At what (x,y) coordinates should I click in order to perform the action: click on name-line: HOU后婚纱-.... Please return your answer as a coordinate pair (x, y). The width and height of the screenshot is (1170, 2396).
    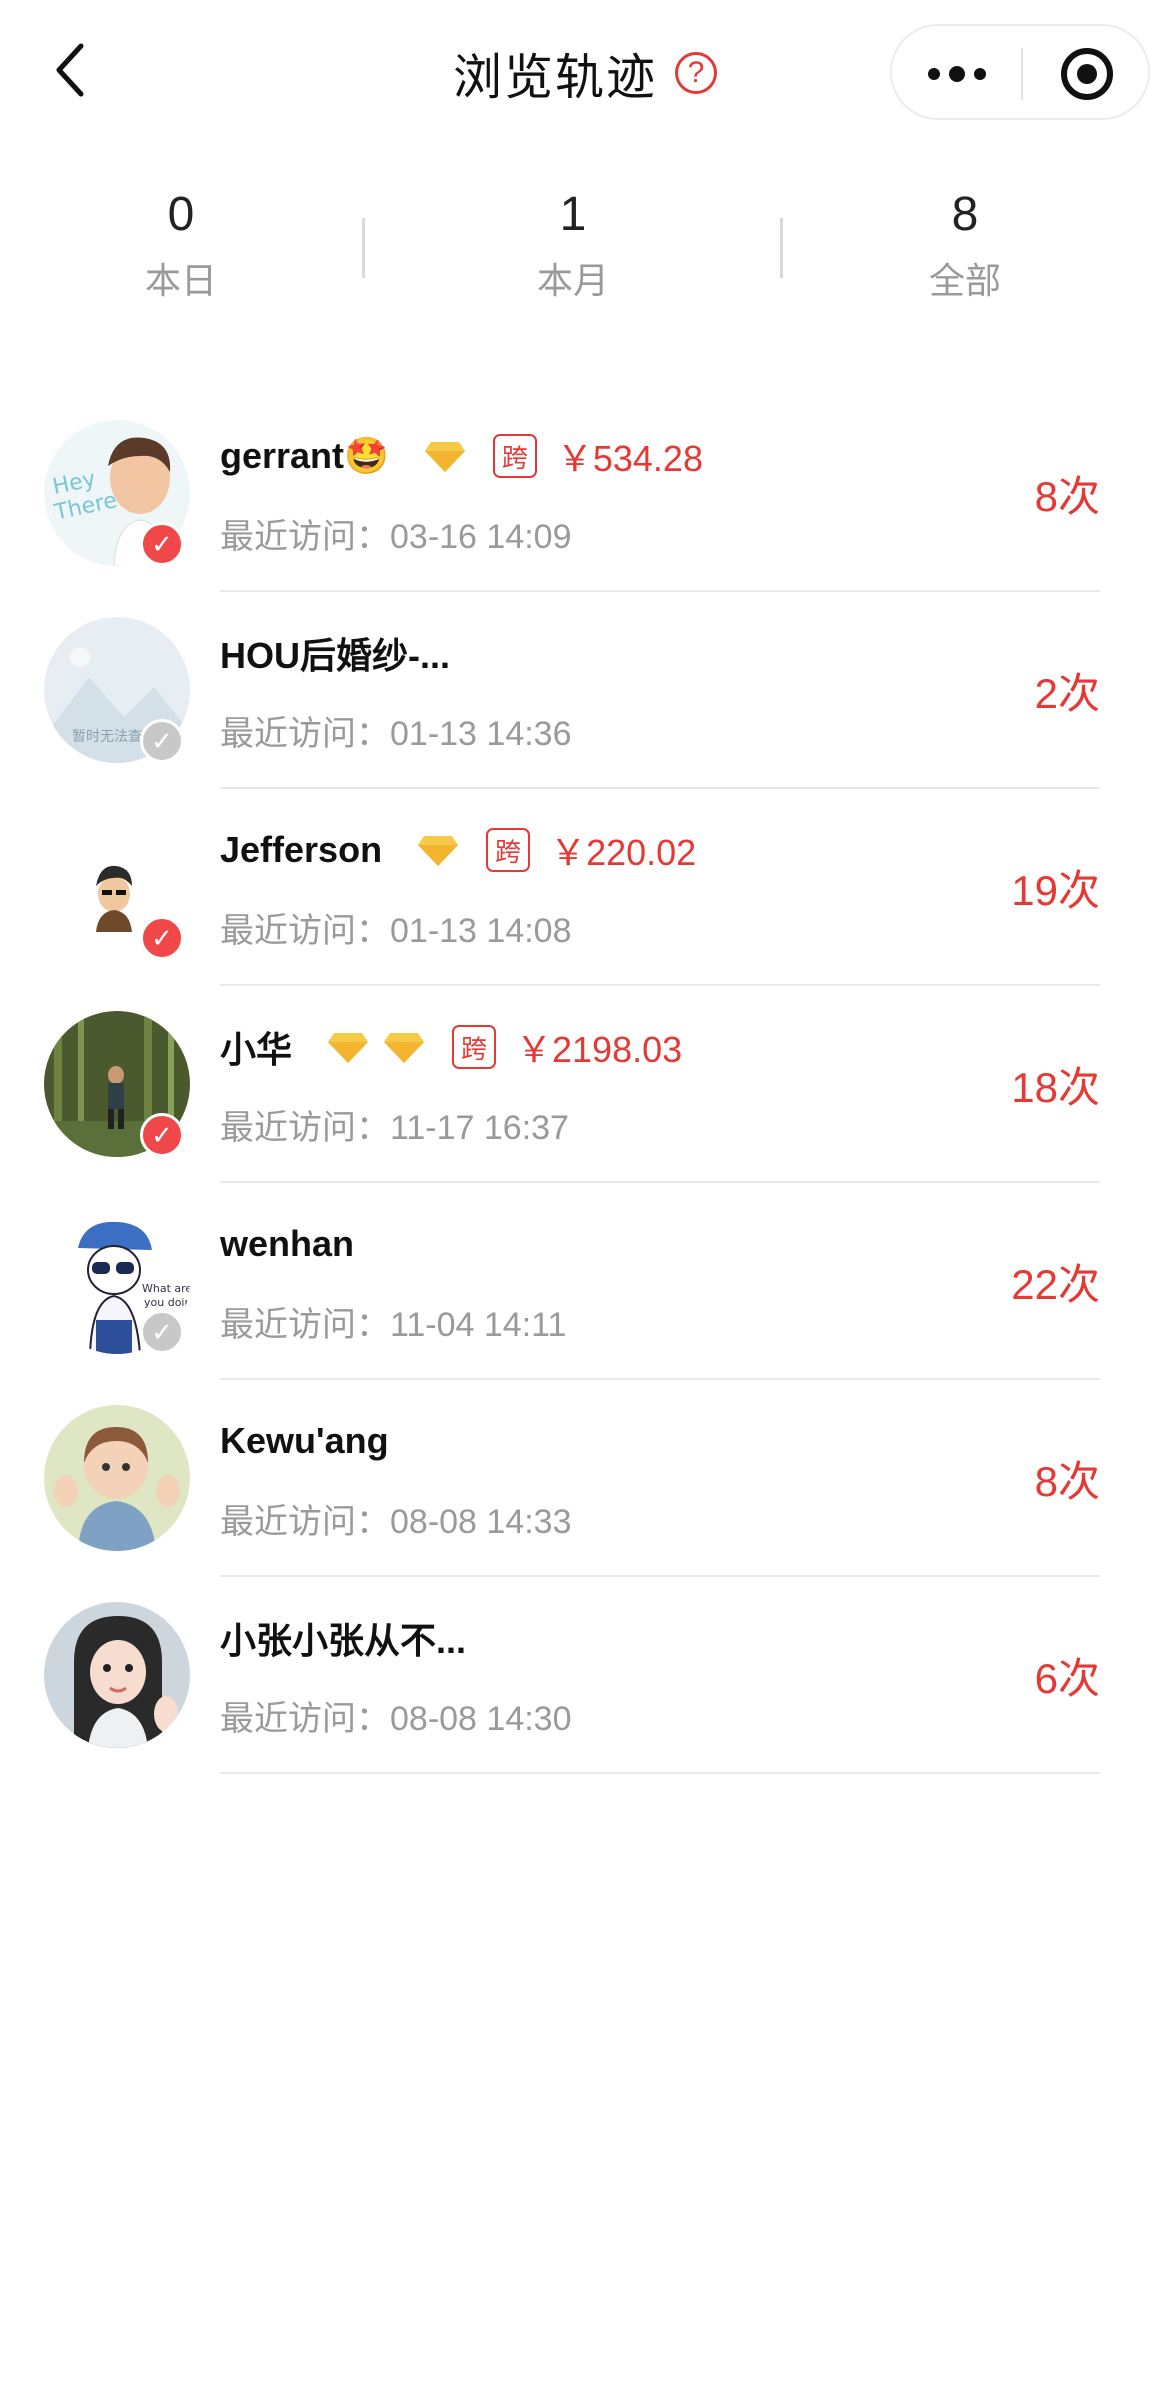
    Looking at the image, I should click on (335, 653).